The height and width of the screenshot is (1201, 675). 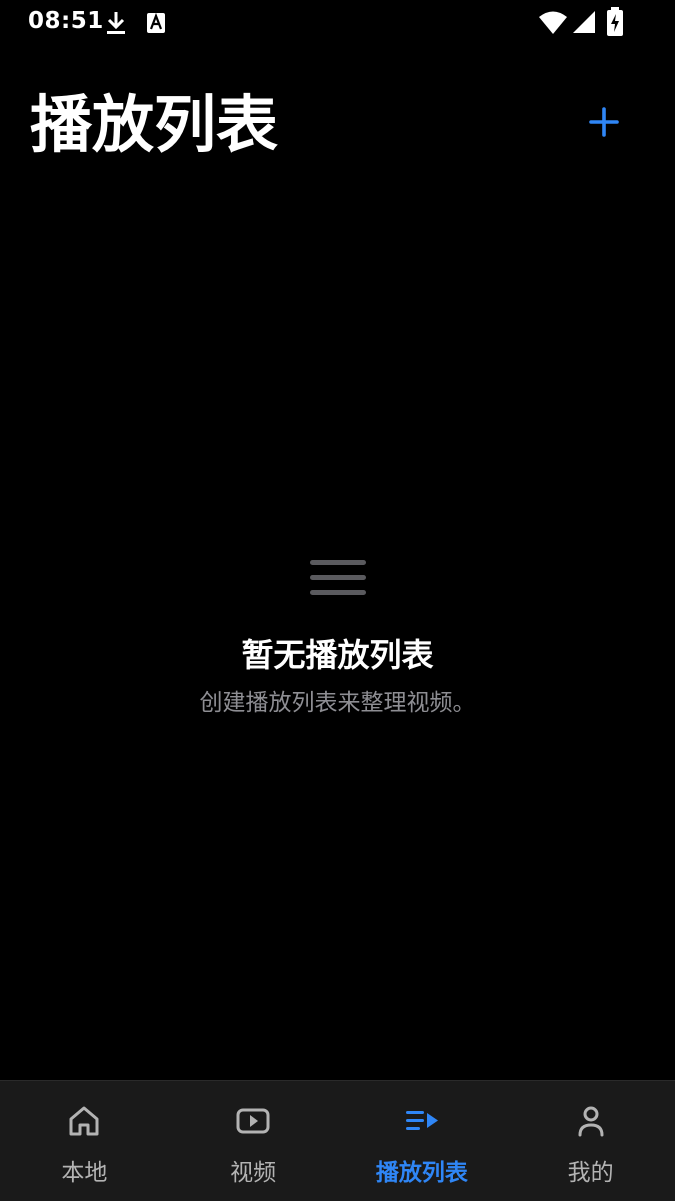 What do you see at coordinates (421, 1173) in the screenshot?
I see `nav-label-playlist: 播放列表` at bounding box center [421, 1173].